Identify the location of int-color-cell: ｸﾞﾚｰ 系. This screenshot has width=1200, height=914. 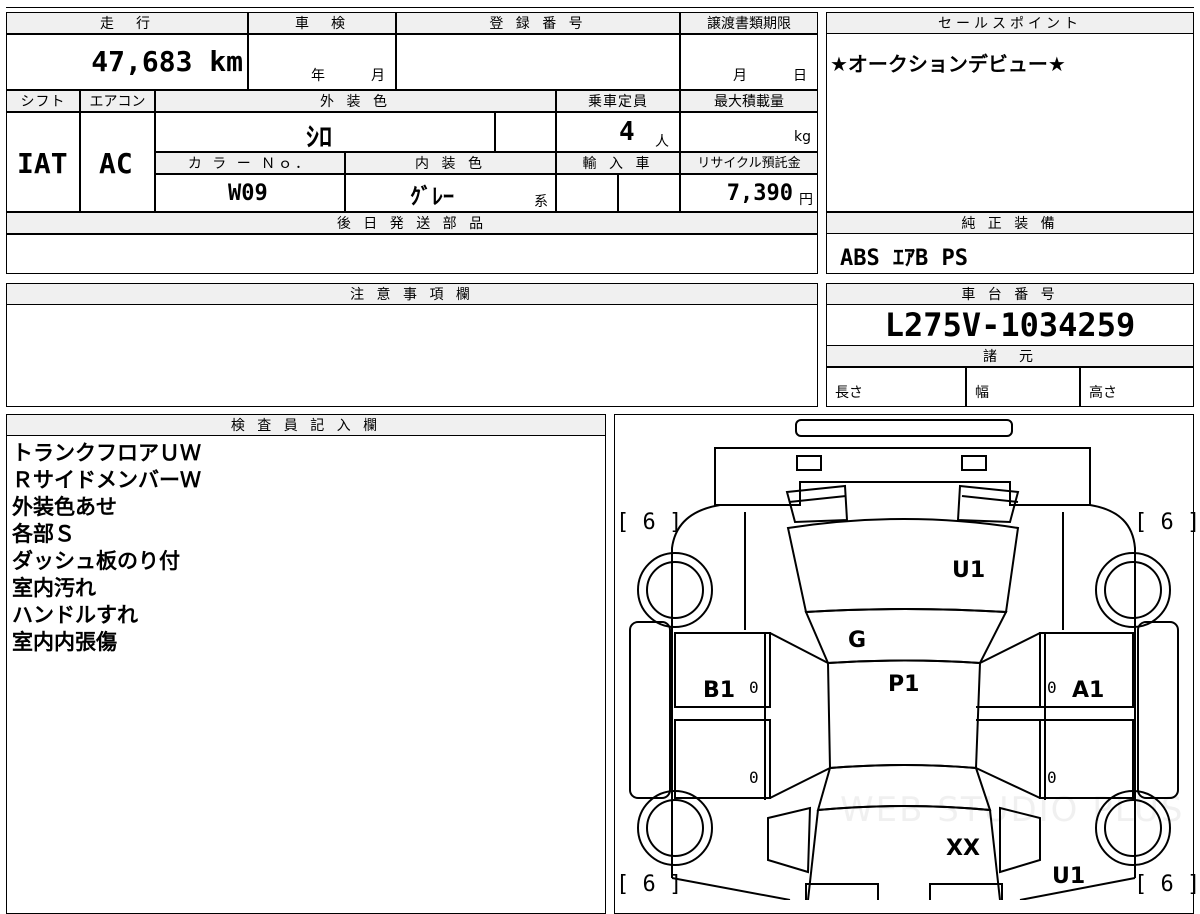
(450, 193).